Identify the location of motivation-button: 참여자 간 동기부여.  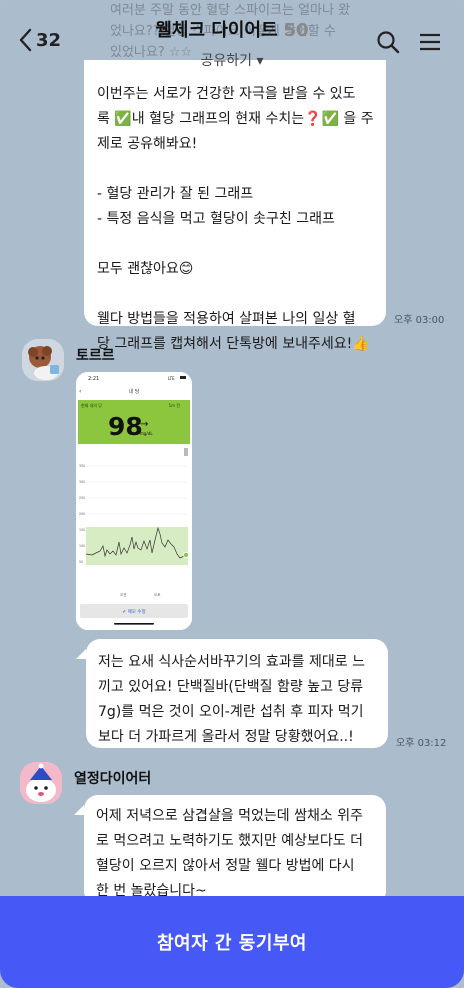
(232, 942).